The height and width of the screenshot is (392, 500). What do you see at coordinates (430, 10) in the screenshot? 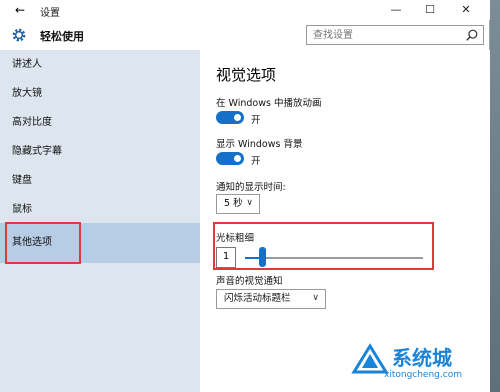
I see `maximize-button: ☐` at bounding box center [430, 10].